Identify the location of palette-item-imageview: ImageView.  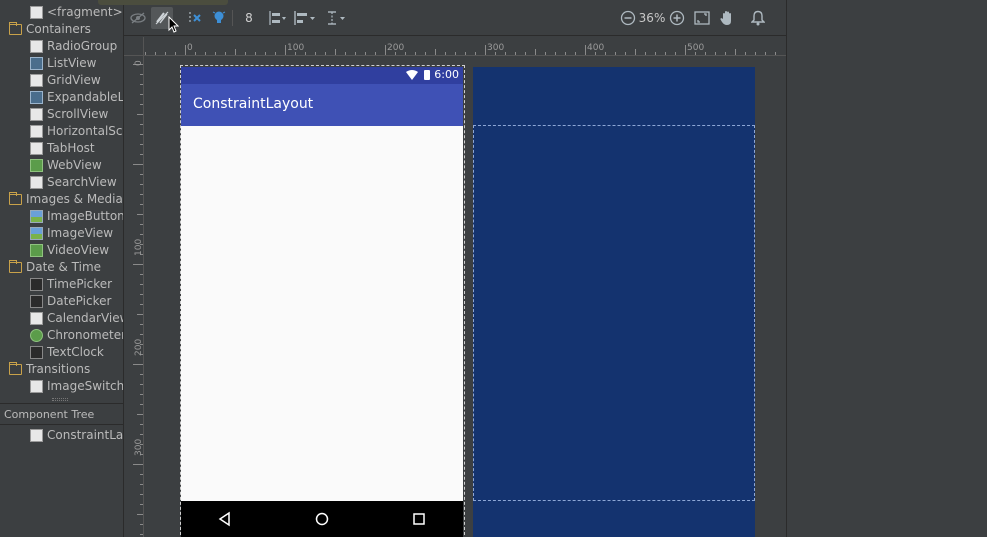
(61, 233).